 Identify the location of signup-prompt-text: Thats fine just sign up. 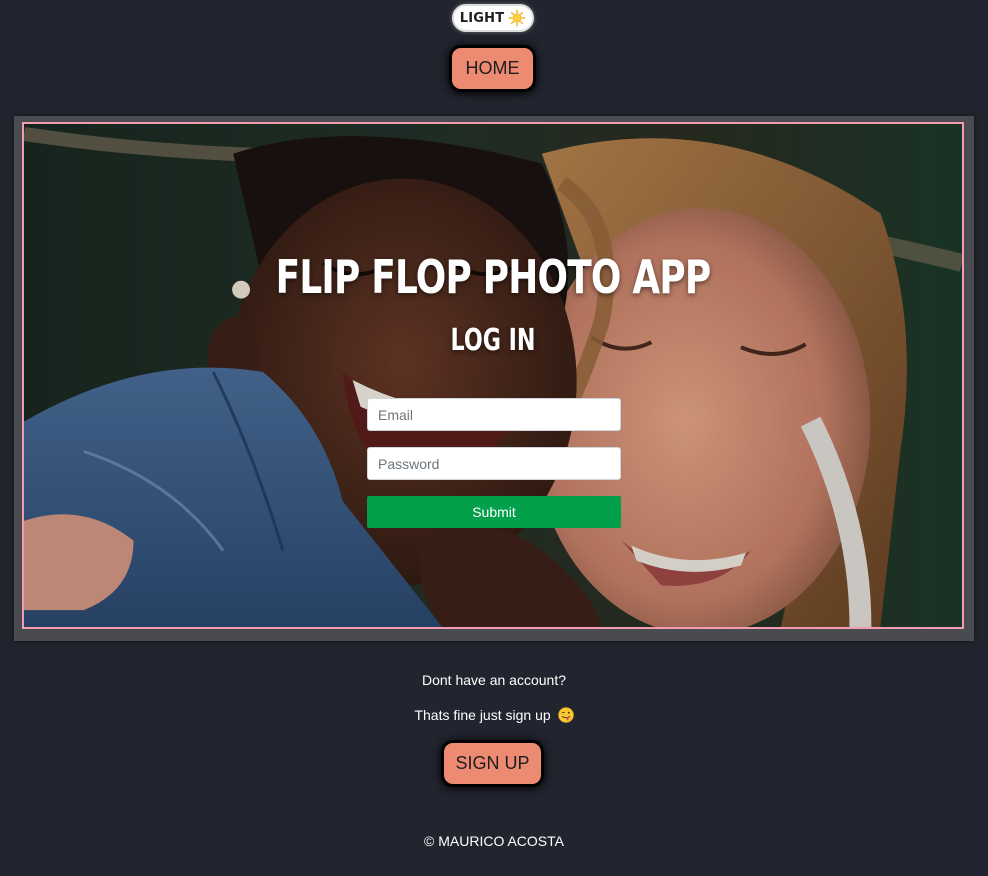
(482, 715).